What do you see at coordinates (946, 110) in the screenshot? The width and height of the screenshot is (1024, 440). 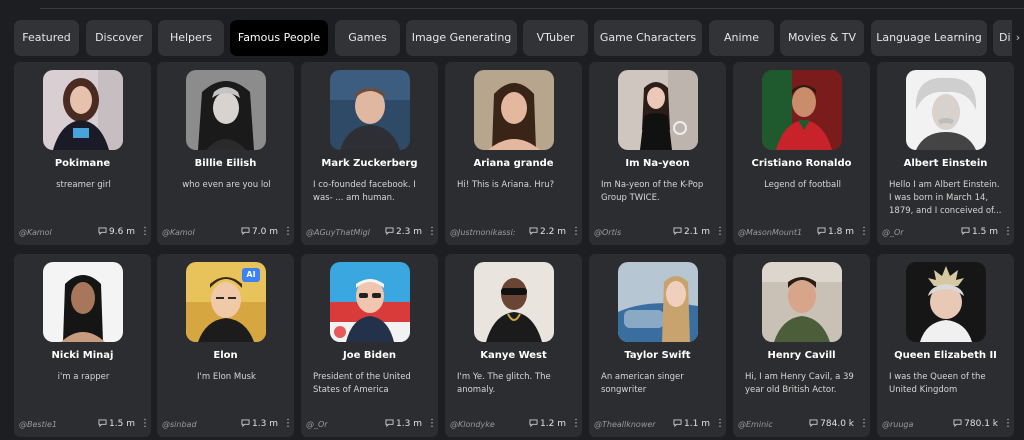 I see `albert-einstein-avatar` at bounding box center [946, 110].